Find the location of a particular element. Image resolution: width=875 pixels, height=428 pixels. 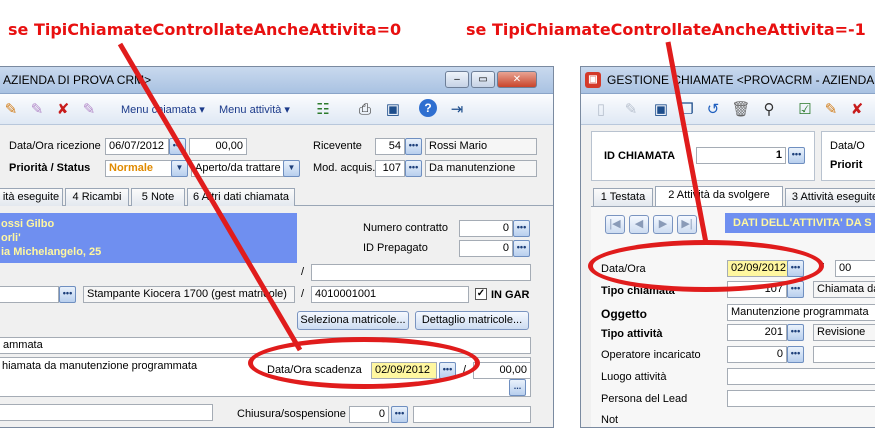

highlight-ellipse-left is located at coordinates (364, 363).